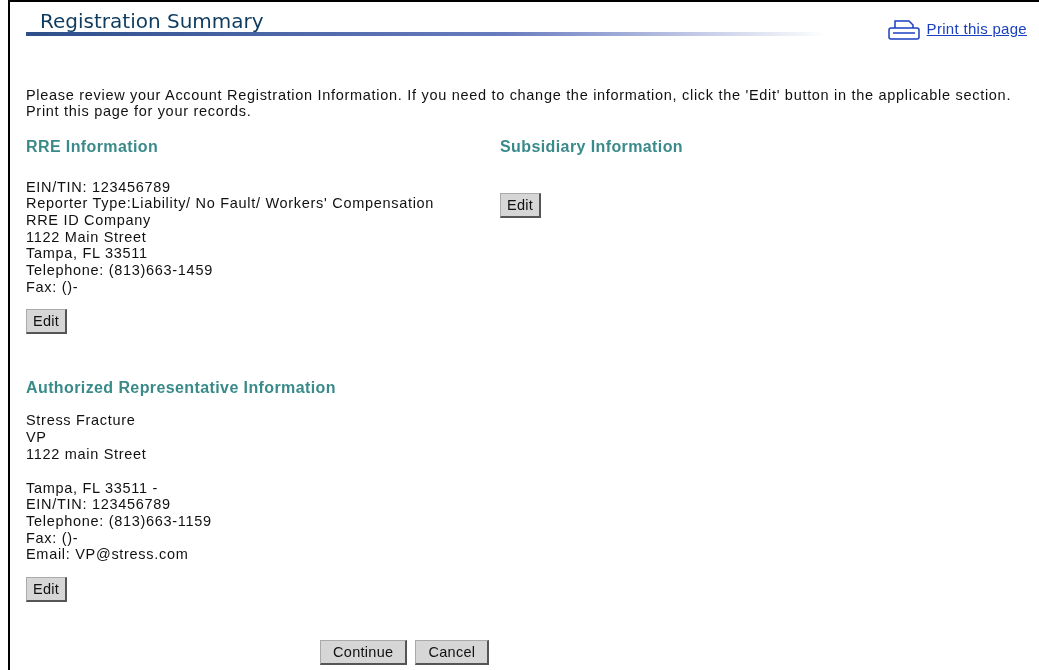 The width and height of the screenshot is (1039, 670). What do you see at coordinates (92, 488) in the screenshot?
I see `info-line: Tampa, FL 33511 -` at bounding box center [92, 488].